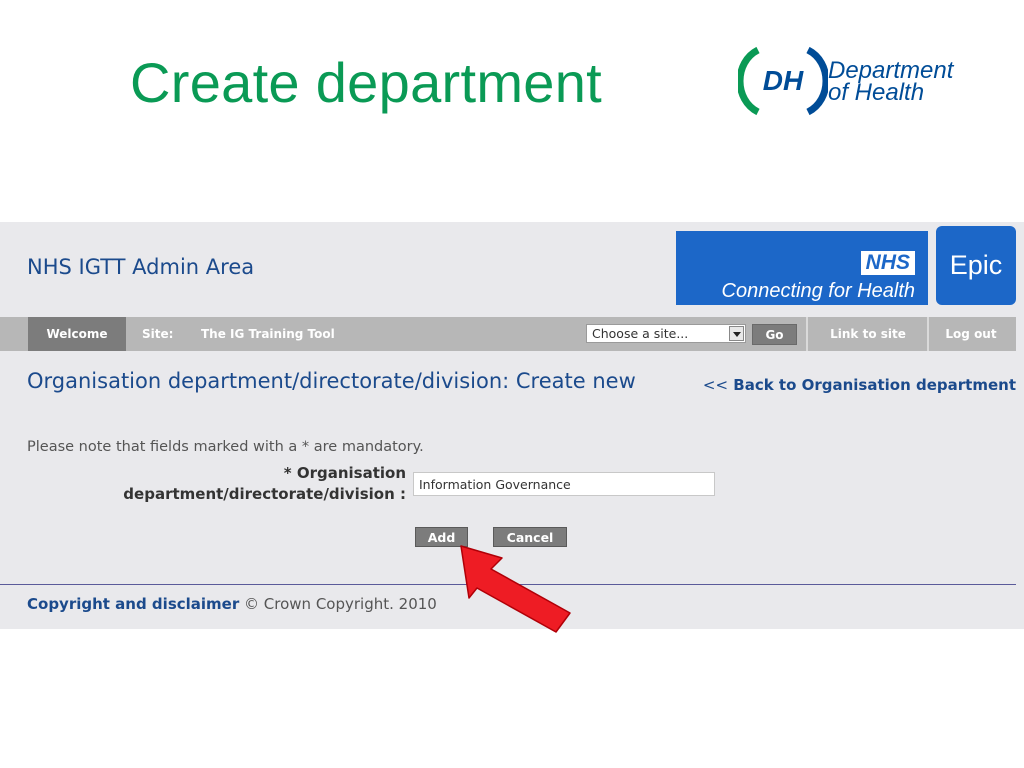 The image size is (1024, 768). Describe the element at coordinates (876, 92) in the screenshot. I see `logo-line-2: of Health` at that location.